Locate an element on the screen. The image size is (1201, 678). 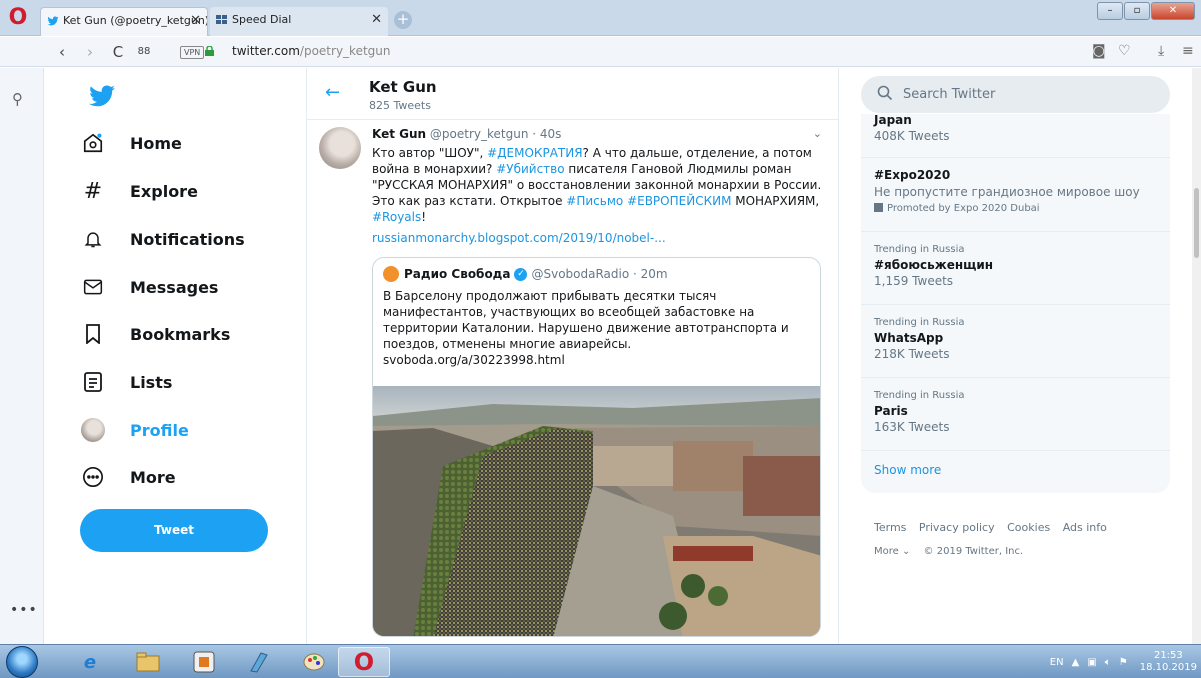
nav-profile: Profile is located at coordinates (134, 430).